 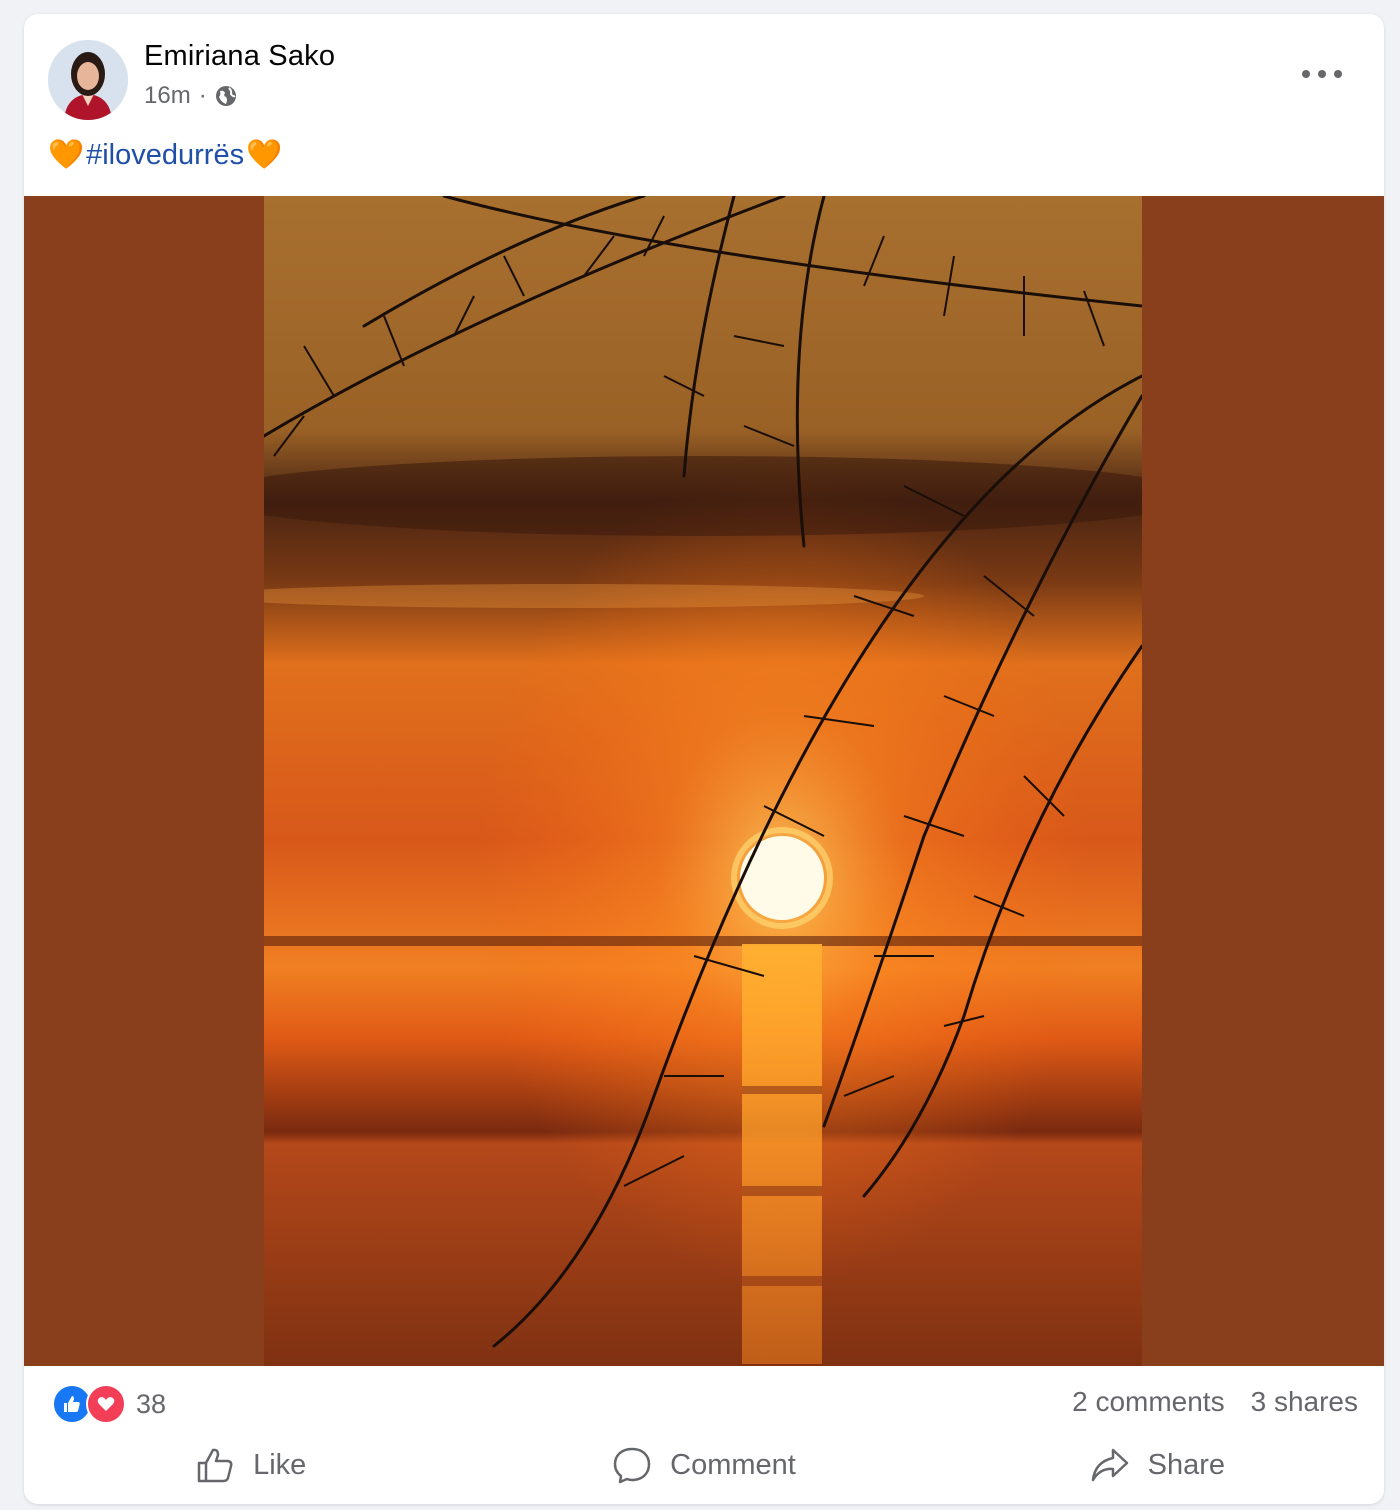 I want to click on more-options-button, so click(x=1322, y=74).